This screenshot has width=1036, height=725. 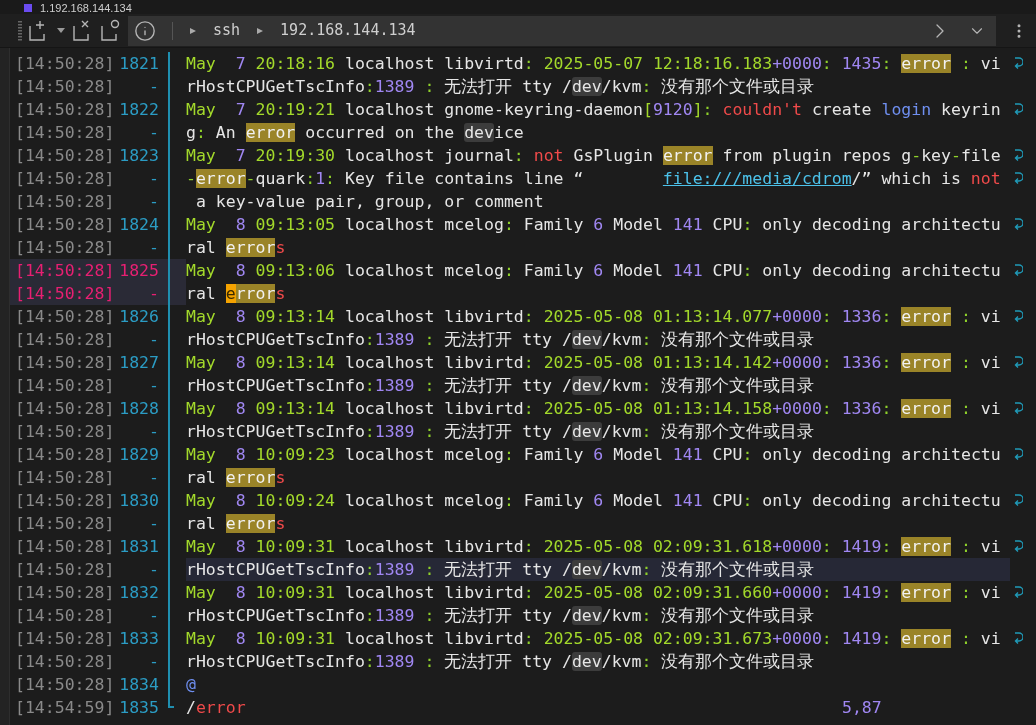 What do you see at coordinates (138, 409) in the screenshot?
I see `line-number: 1828` at bounding box center [138, 409].